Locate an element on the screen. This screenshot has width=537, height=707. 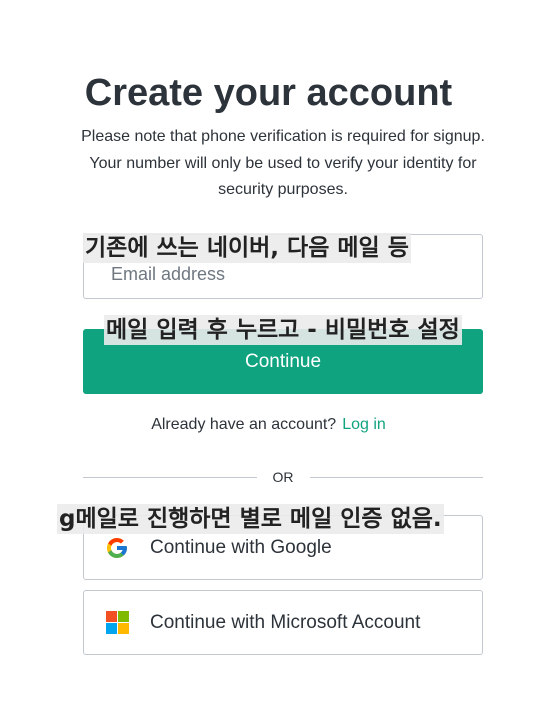
login-row: Already have an account? Log in is located at coordinates (268, 425).